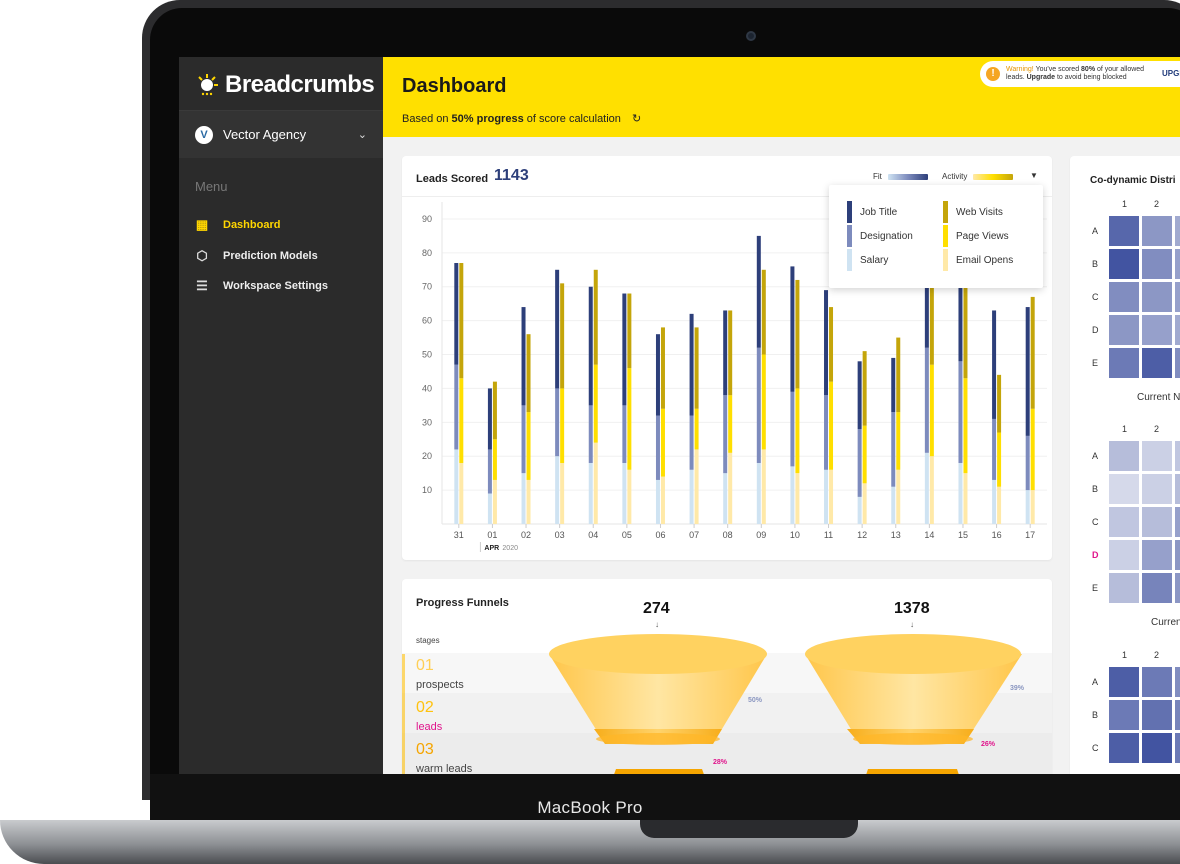 This screenshot has height=864, width=1180. Describe the element at coordinates (208, 85) in the screenshot. I see `breadcrumbs-logo-icon` at that location.